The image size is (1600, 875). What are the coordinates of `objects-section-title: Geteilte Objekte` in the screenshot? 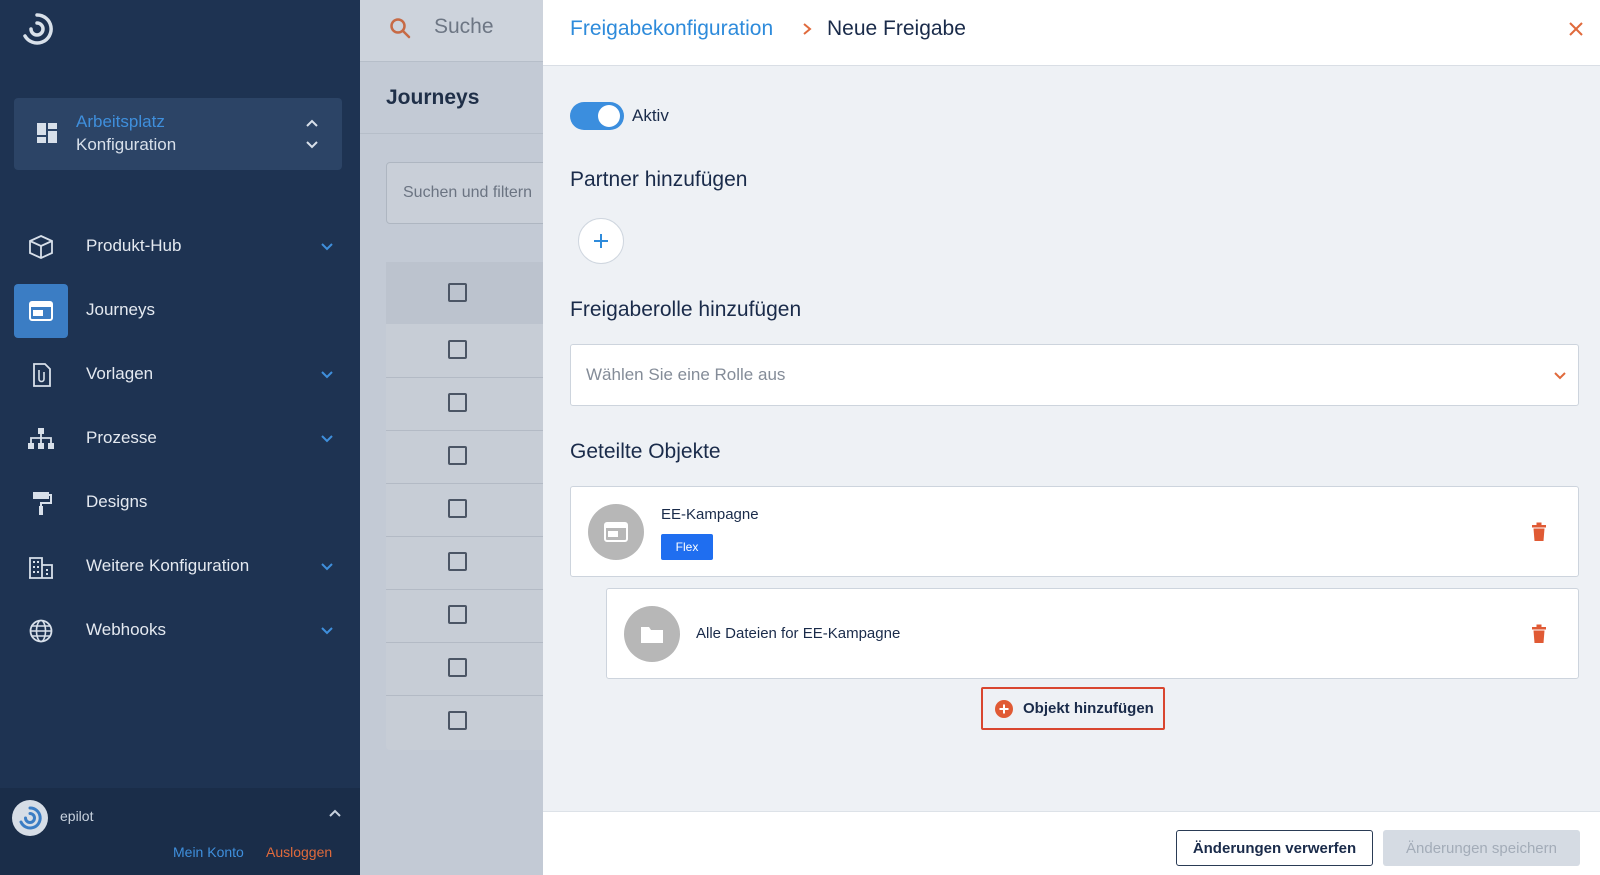 It's located at (645, 451).